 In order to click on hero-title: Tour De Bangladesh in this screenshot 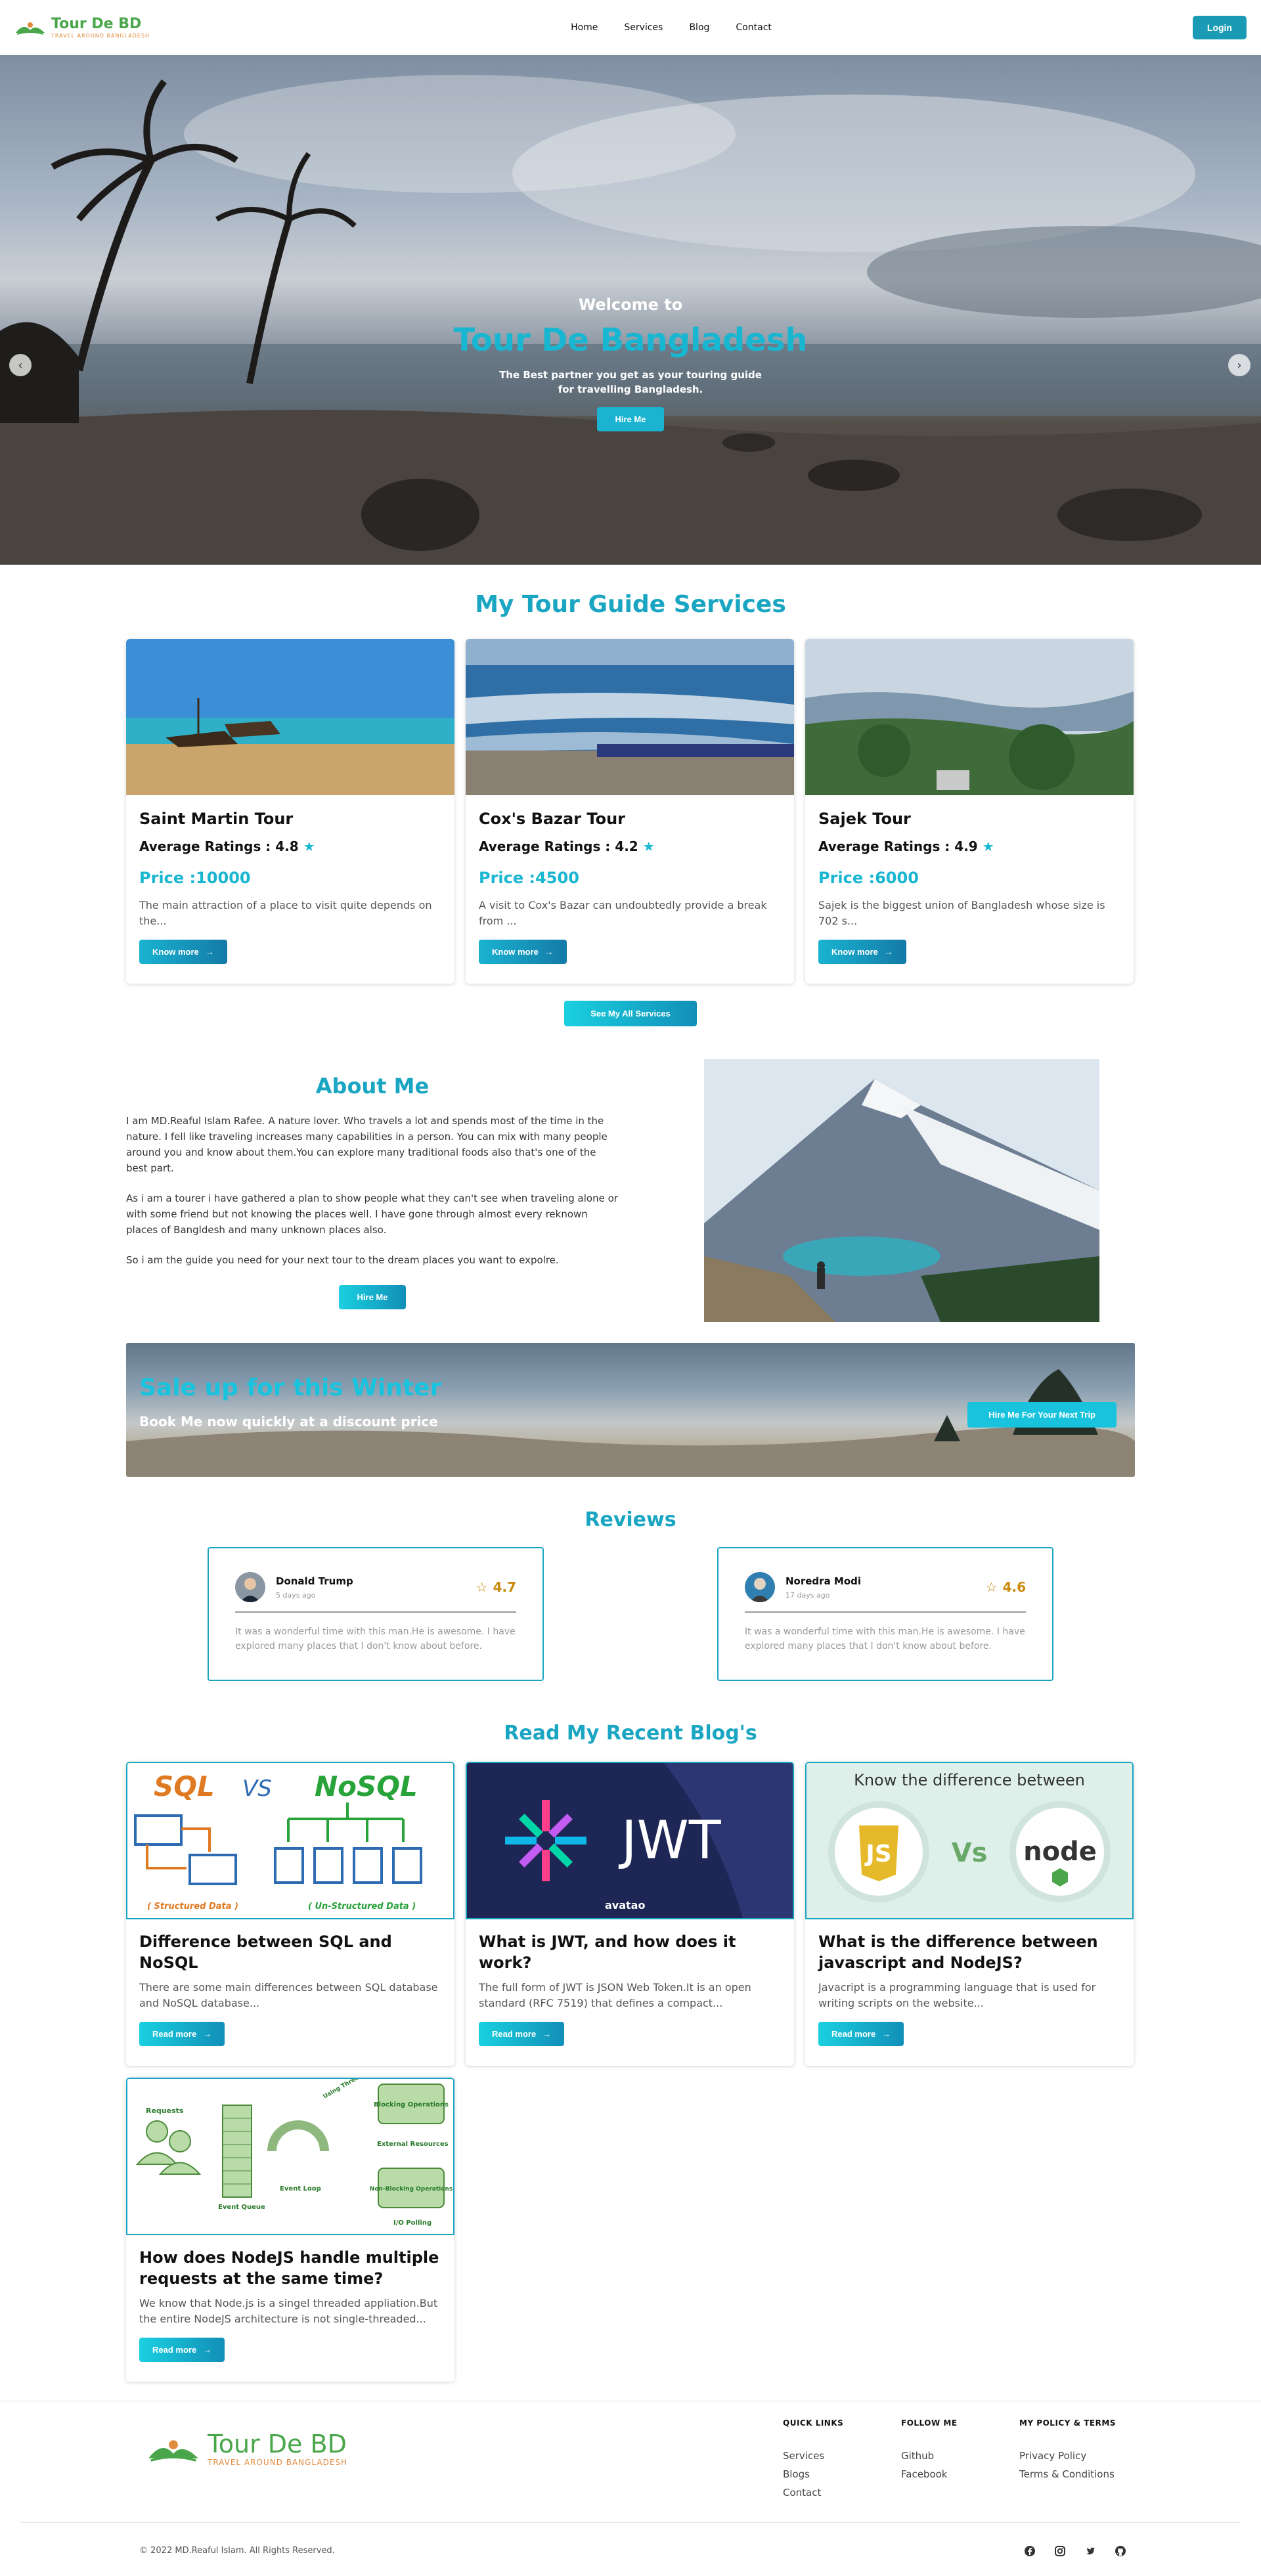, I will do `click(630, 341)`.